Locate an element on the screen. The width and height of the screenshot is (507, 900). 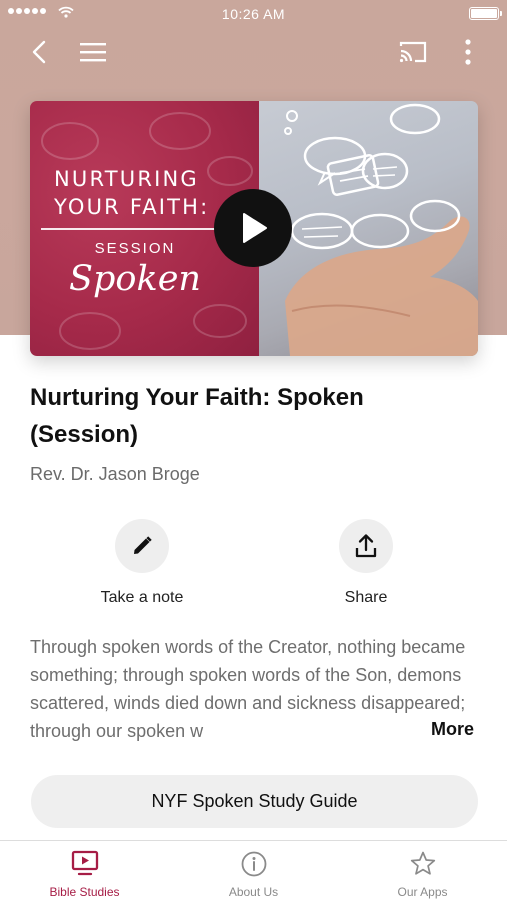
tab-label: Bible Studies is located at coordinates (84, 892).